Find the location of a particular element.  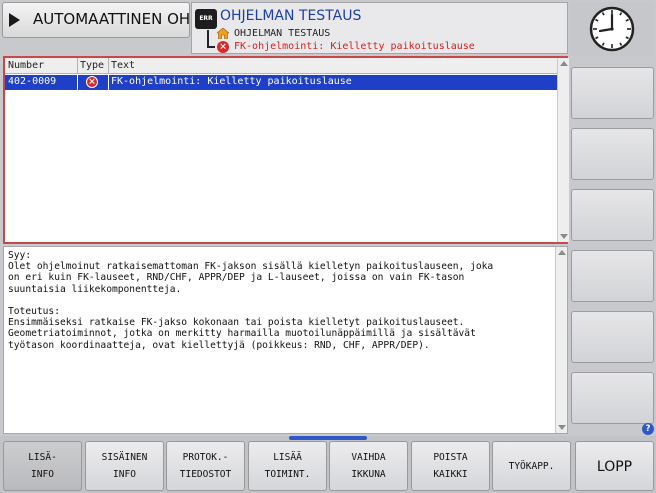

softkey-label: SISÄINEN is located at coordinates (124, 457).